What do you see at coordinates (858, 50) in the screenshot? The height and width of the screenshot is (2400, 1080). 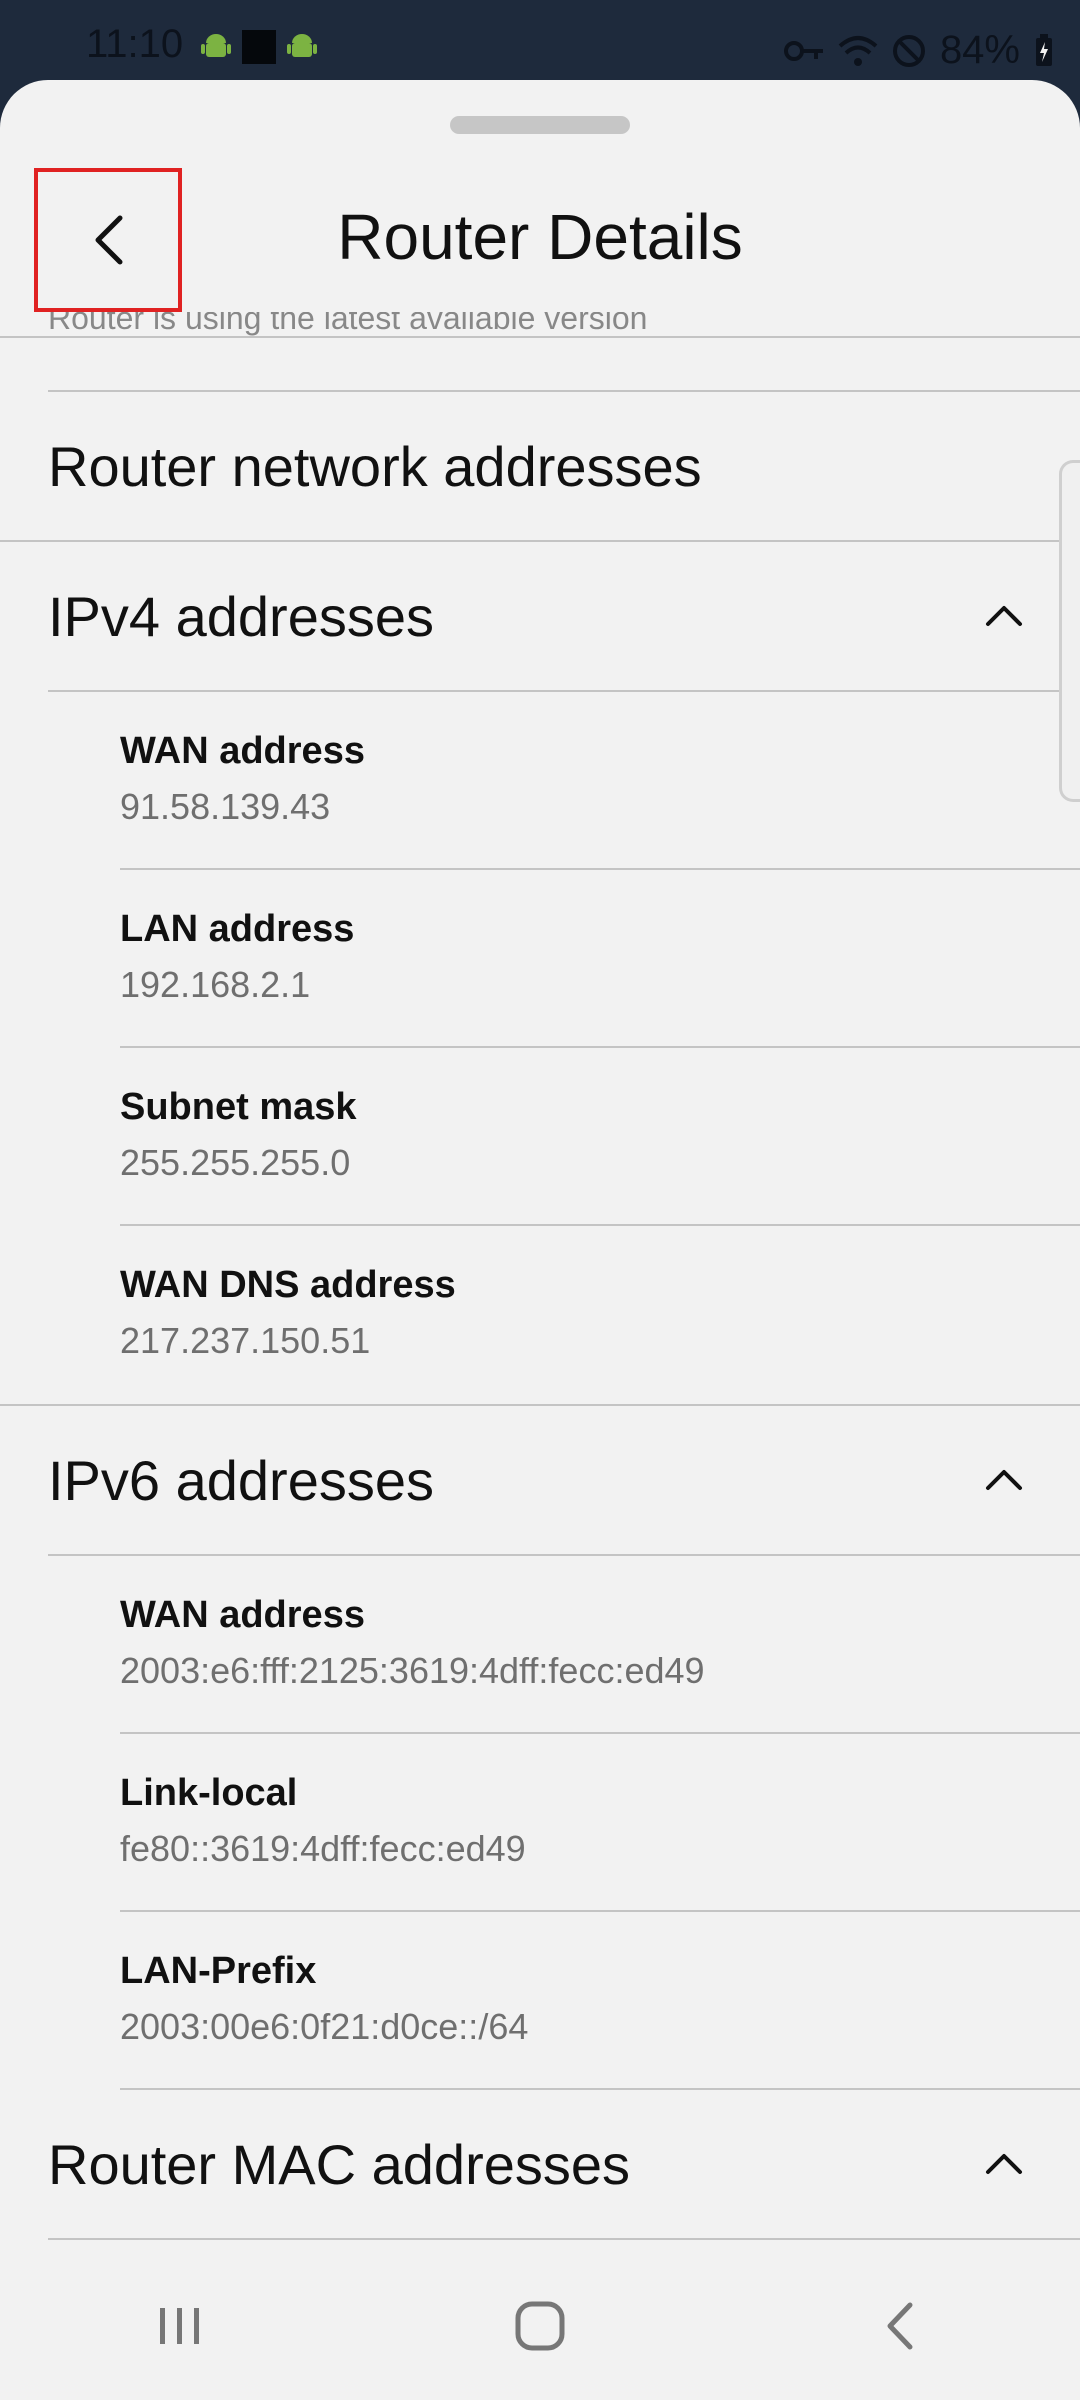 I see `wifi-icon` at bounding box center [858, 50].